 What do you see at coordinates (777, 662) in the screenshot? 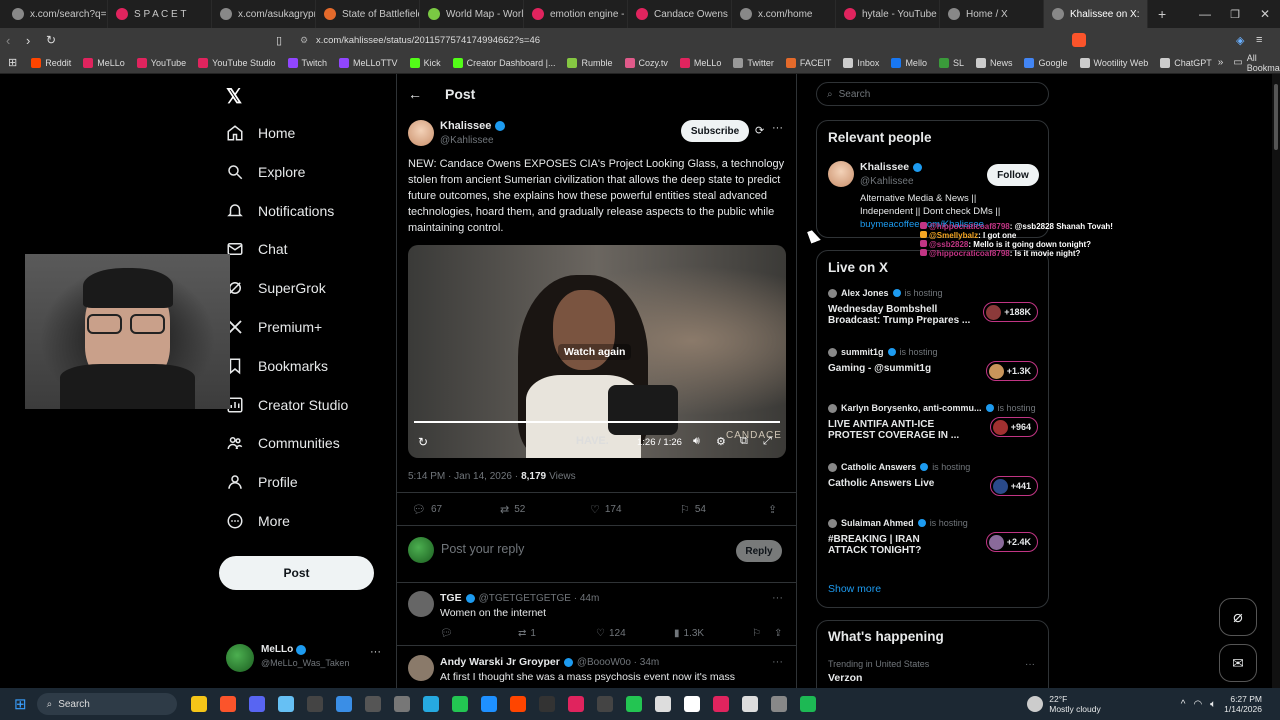
I see `reply-more-icon: ···` at bounding box center [777, 662].